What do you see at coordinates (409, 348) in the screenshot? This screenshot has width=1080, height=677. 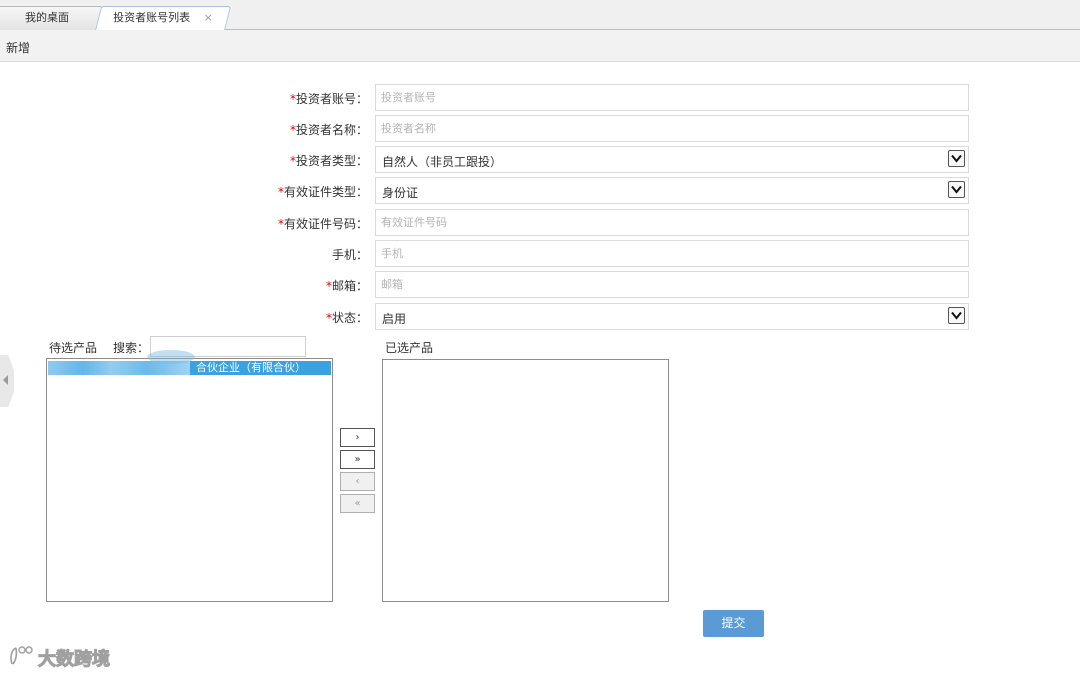 I see `selected-products-label: 已选产品` at bounding box center [409, 348].